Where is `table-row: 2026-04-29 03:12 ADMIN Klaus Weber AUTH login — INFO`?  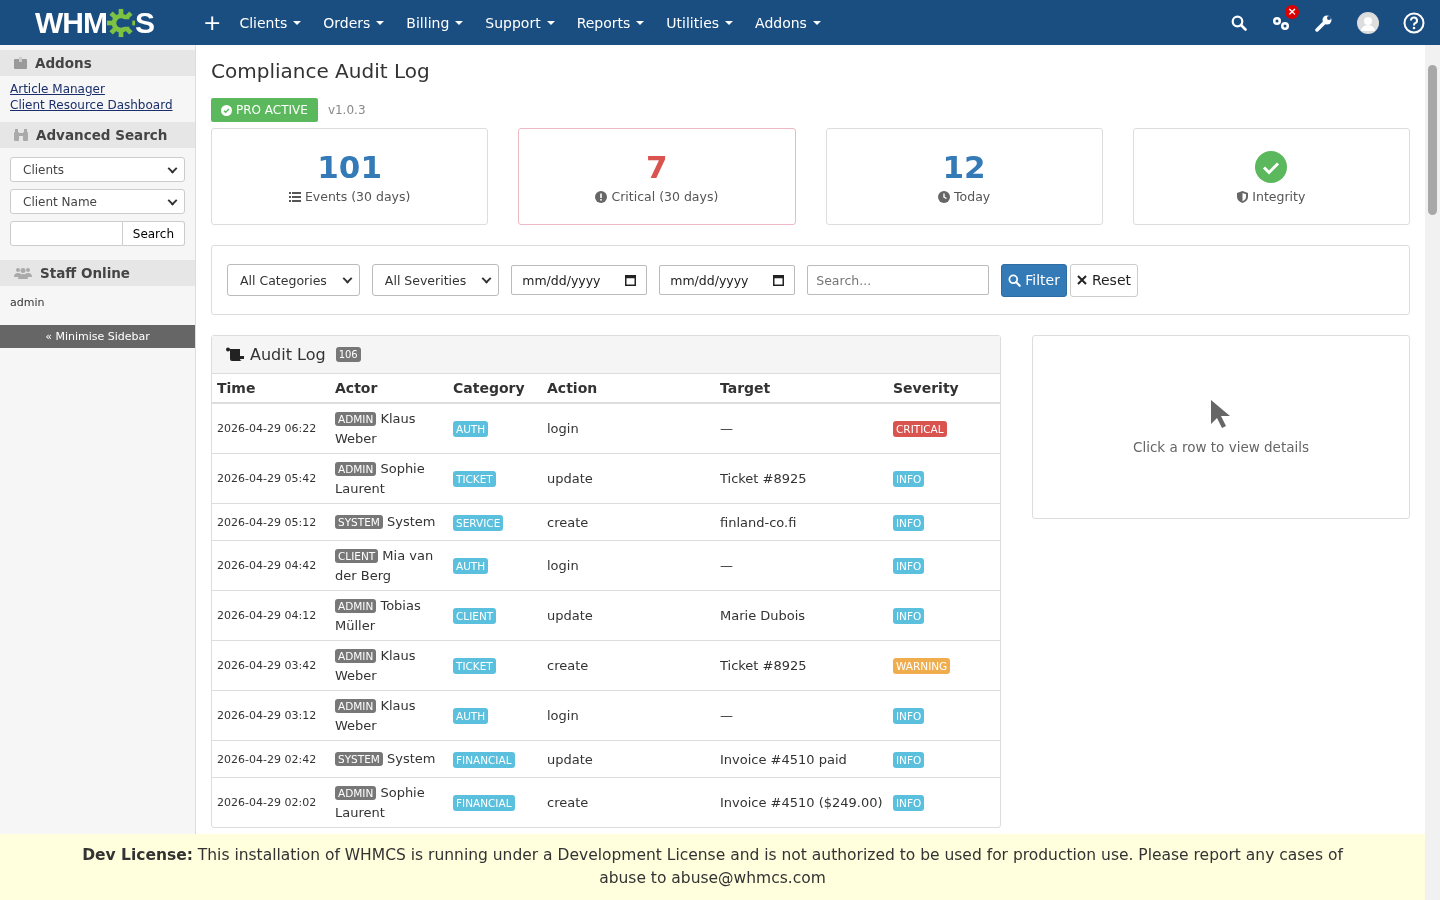 table-row: 2026-04-29 03:12 ADMIN Klaus Weber AUTH login — INFO is located at coordinates (606, 715).